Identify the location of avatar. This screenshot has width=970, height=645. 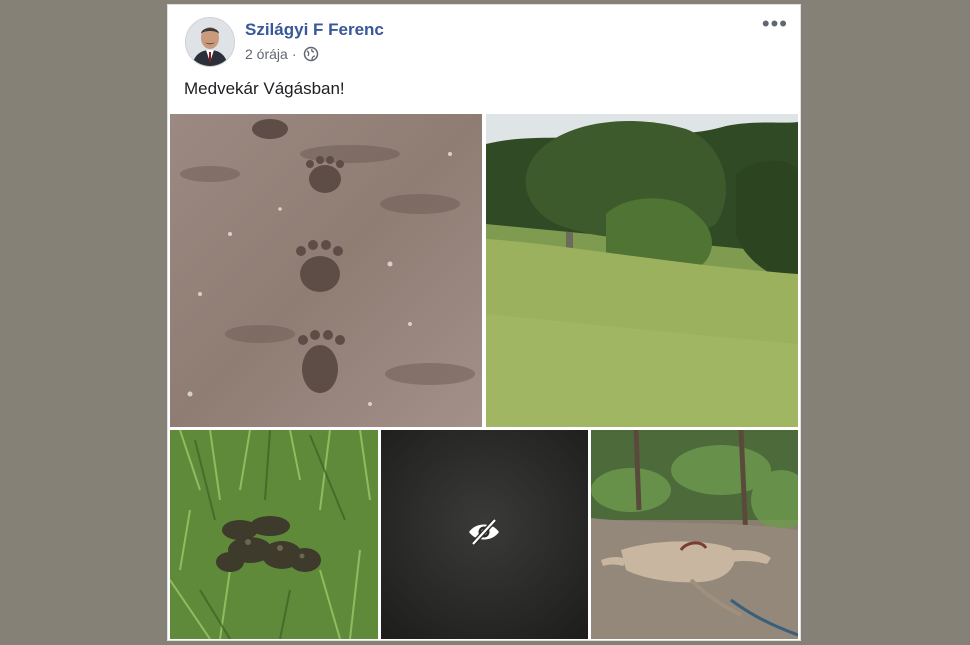
(210, 42).